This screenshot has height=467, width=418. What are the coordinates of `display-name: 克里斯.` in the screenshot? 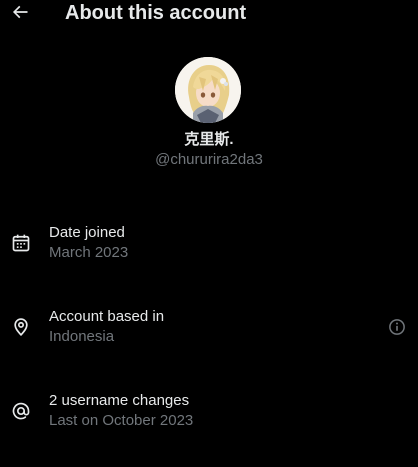 It's located at (209, 139).